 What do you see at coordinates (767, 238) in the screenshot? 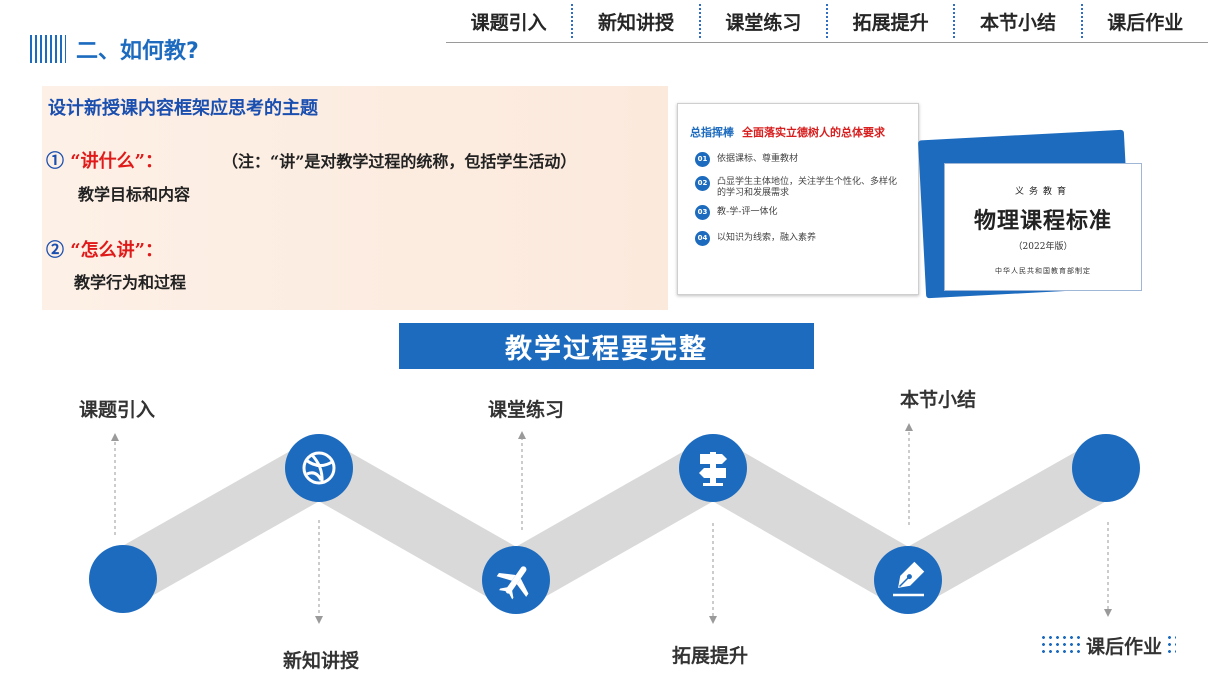
I see `requirement-text: 以知识为线索，融入素养` at bounding box center [767, 238].